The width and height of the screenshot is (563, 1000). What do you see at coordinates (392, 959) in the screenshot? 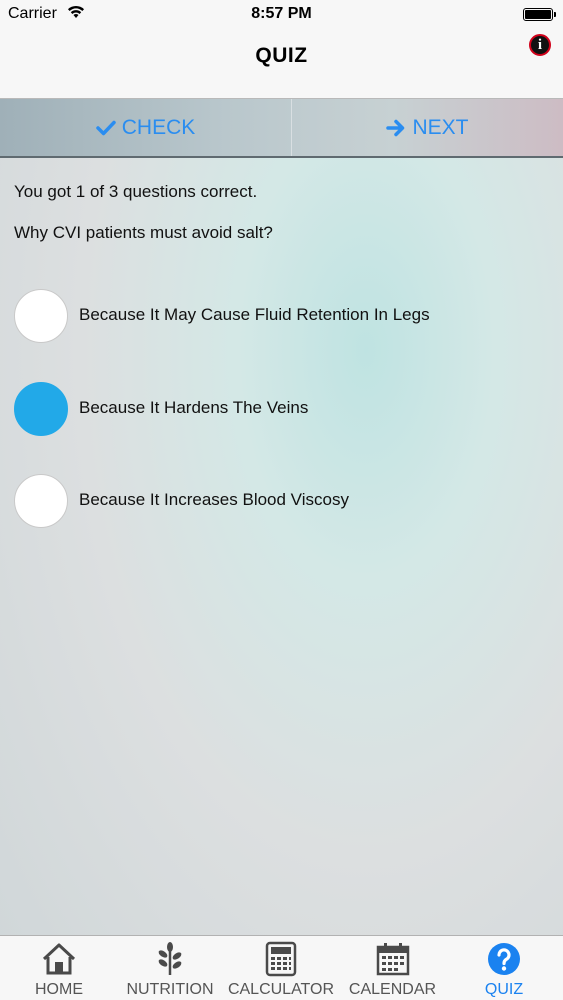
I see `calendar-icon` at bounding box center [392, 959].